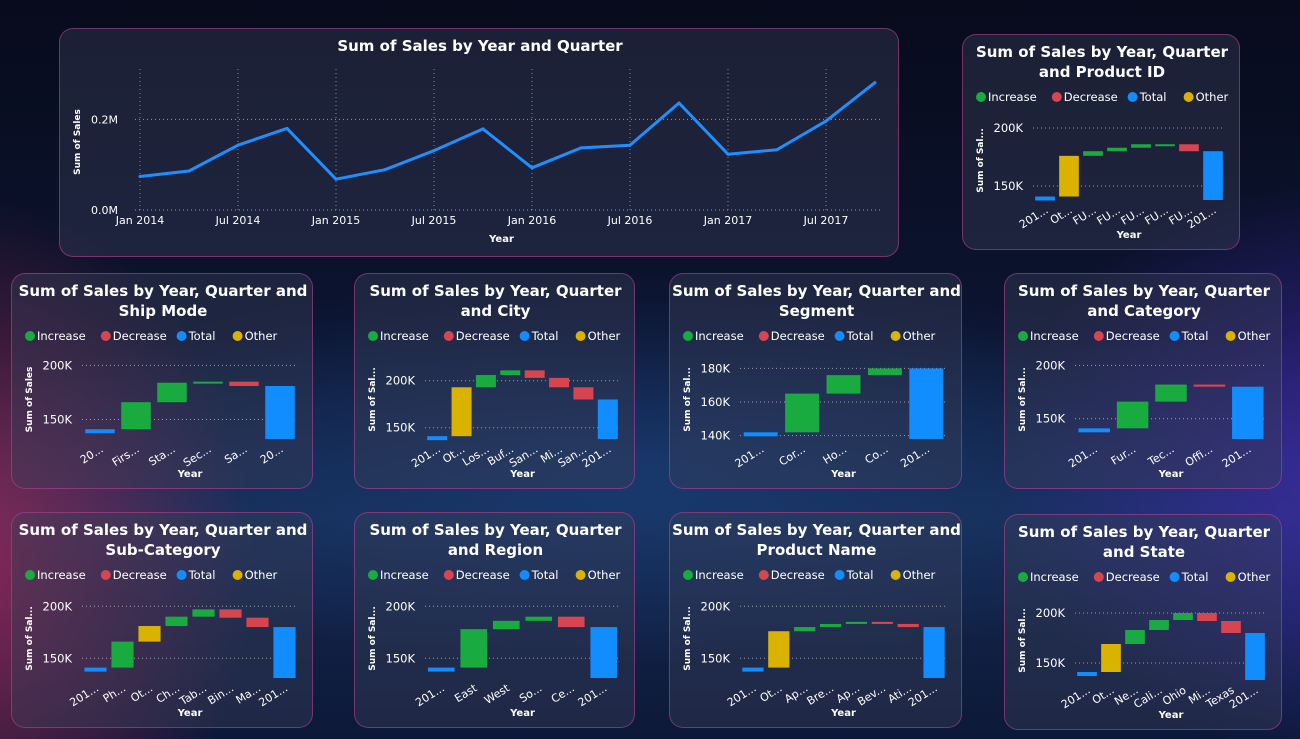  What do you see at coordinates (434, 220) in the screenshot?
I see `x-tick-label: Jul 2015` at bounding box center [434, 220].